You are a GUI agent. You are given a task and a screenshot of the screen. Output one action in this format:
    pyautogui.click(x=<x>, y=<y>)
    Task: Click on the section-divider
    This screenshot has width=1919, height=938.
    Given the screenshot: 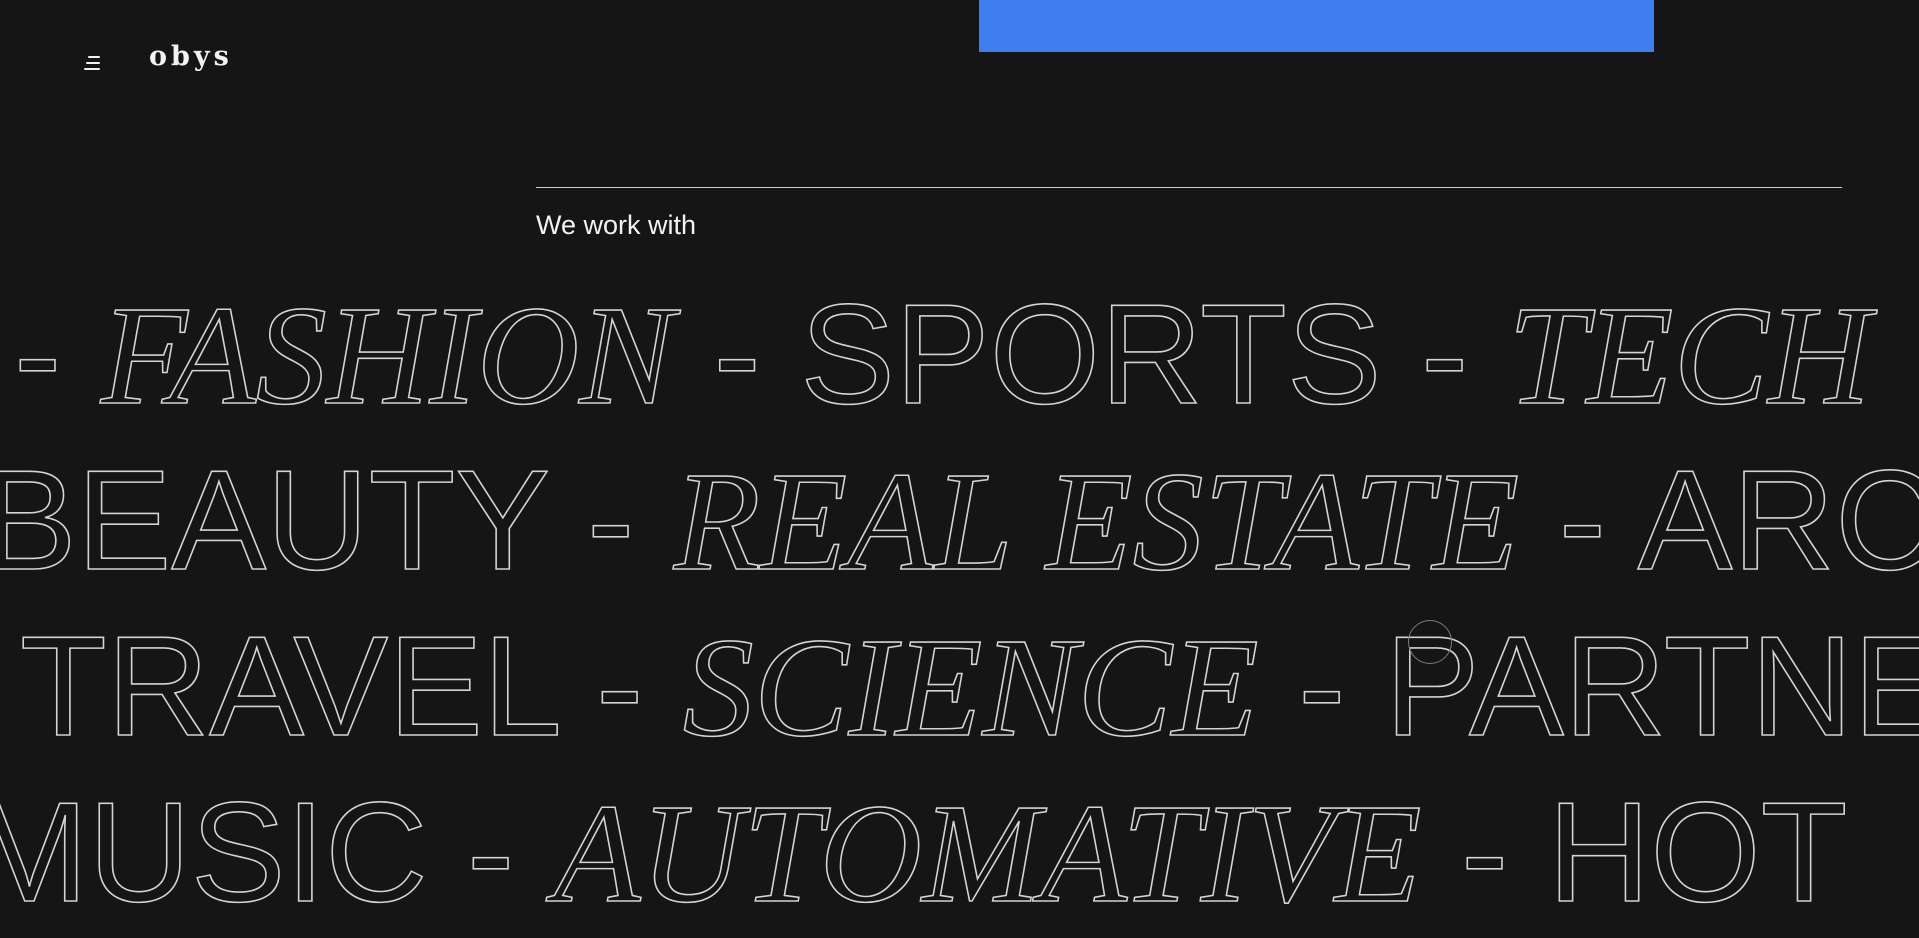 What is the action you would take?
    pyautogui.click(x=1189, y=187)
    